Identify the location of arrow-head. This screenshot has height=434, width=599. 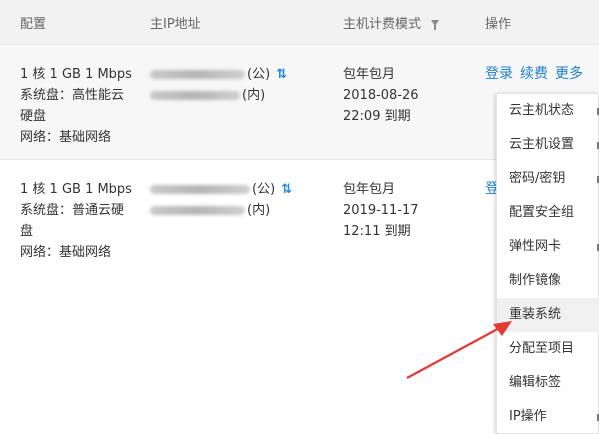
(502, 328).